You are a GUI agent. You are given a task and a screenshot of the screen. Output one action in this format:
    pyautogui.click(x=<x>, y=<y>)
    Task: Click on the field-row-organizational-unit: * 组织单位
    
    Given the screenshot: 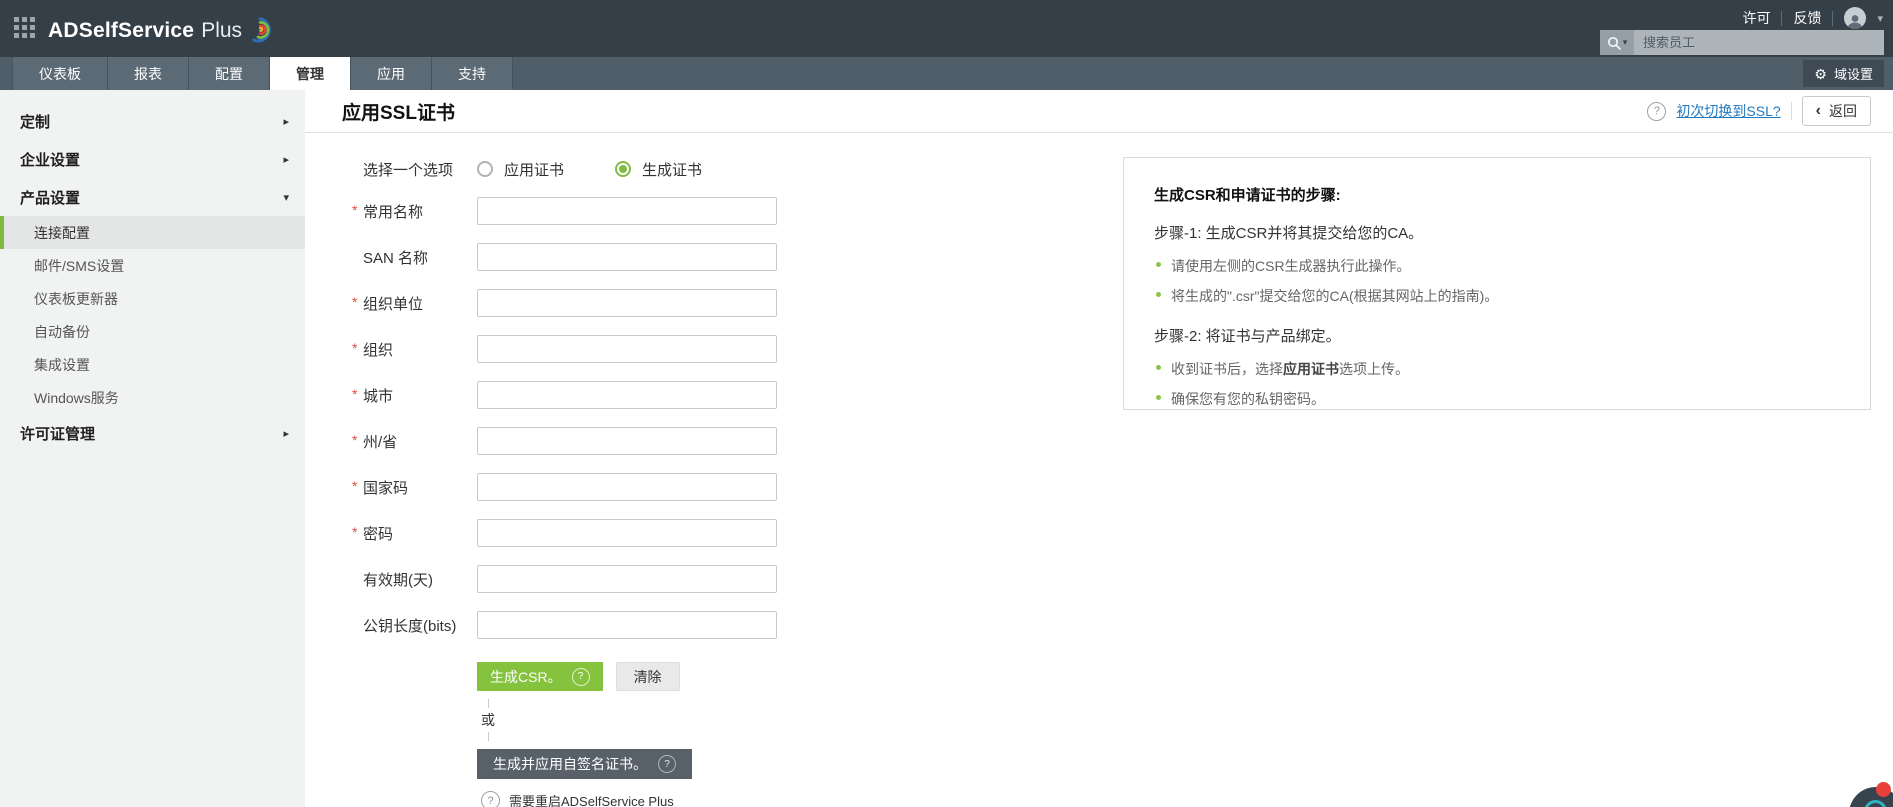 What is the action you would take?
    pyautogui.click(x=559, y=303)
    